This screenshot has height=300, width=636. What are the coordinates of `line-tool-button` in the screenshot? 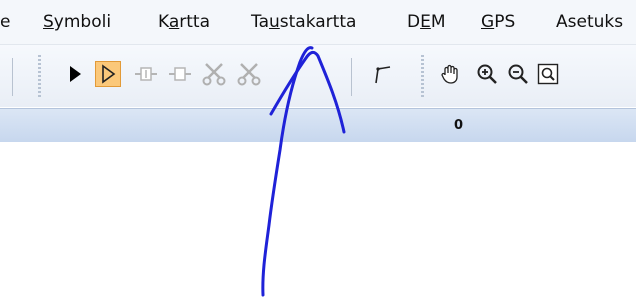 It's located at (383, 74).